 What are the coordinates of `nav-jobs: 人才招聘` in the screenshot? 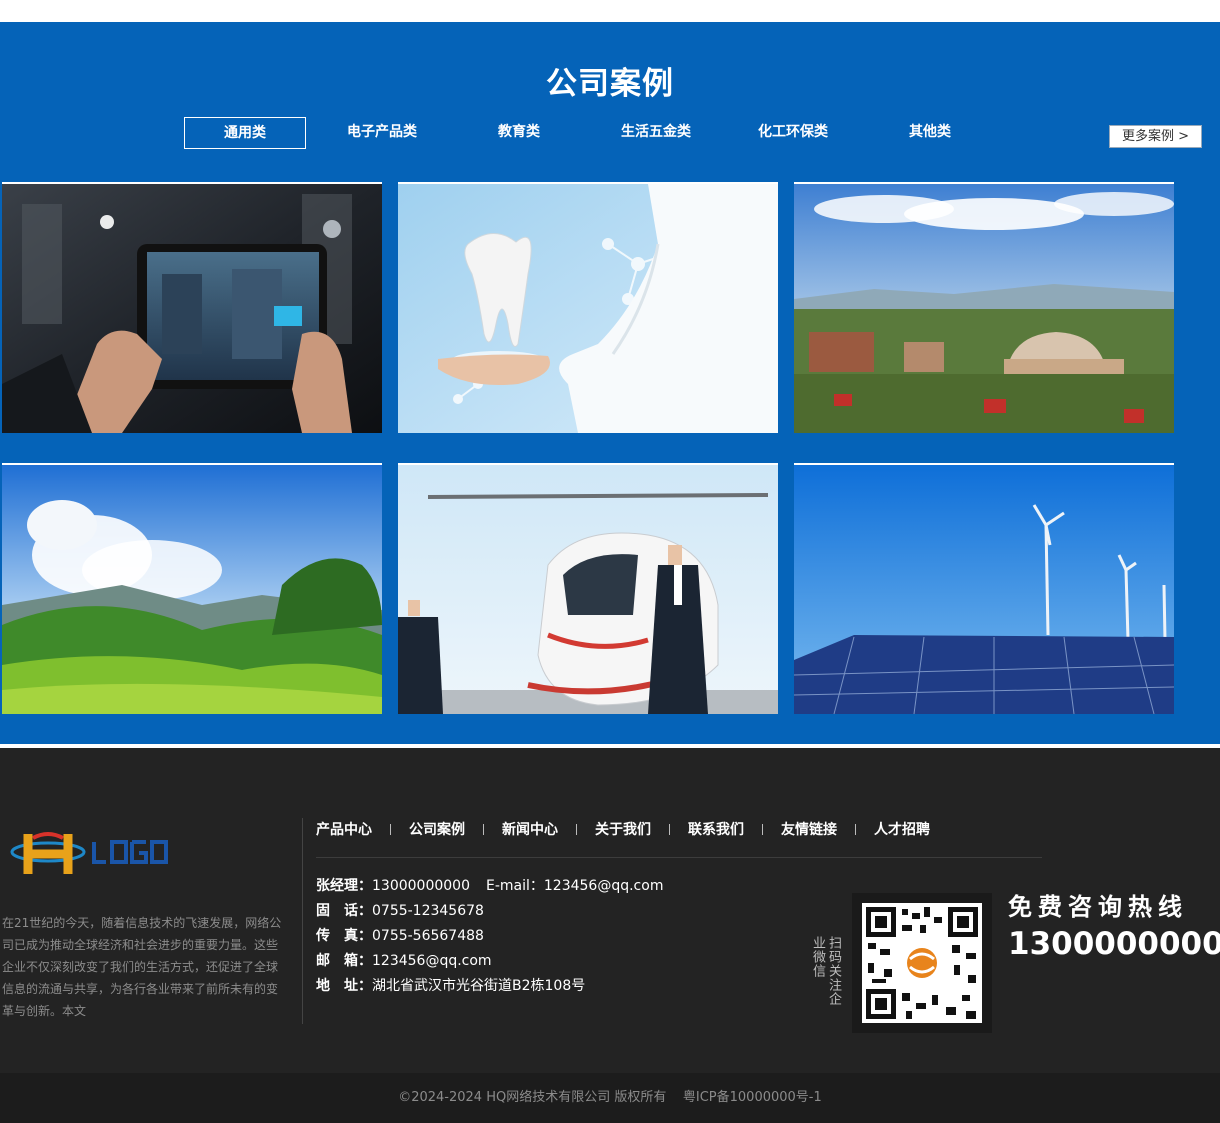 It's located at (902, 829).